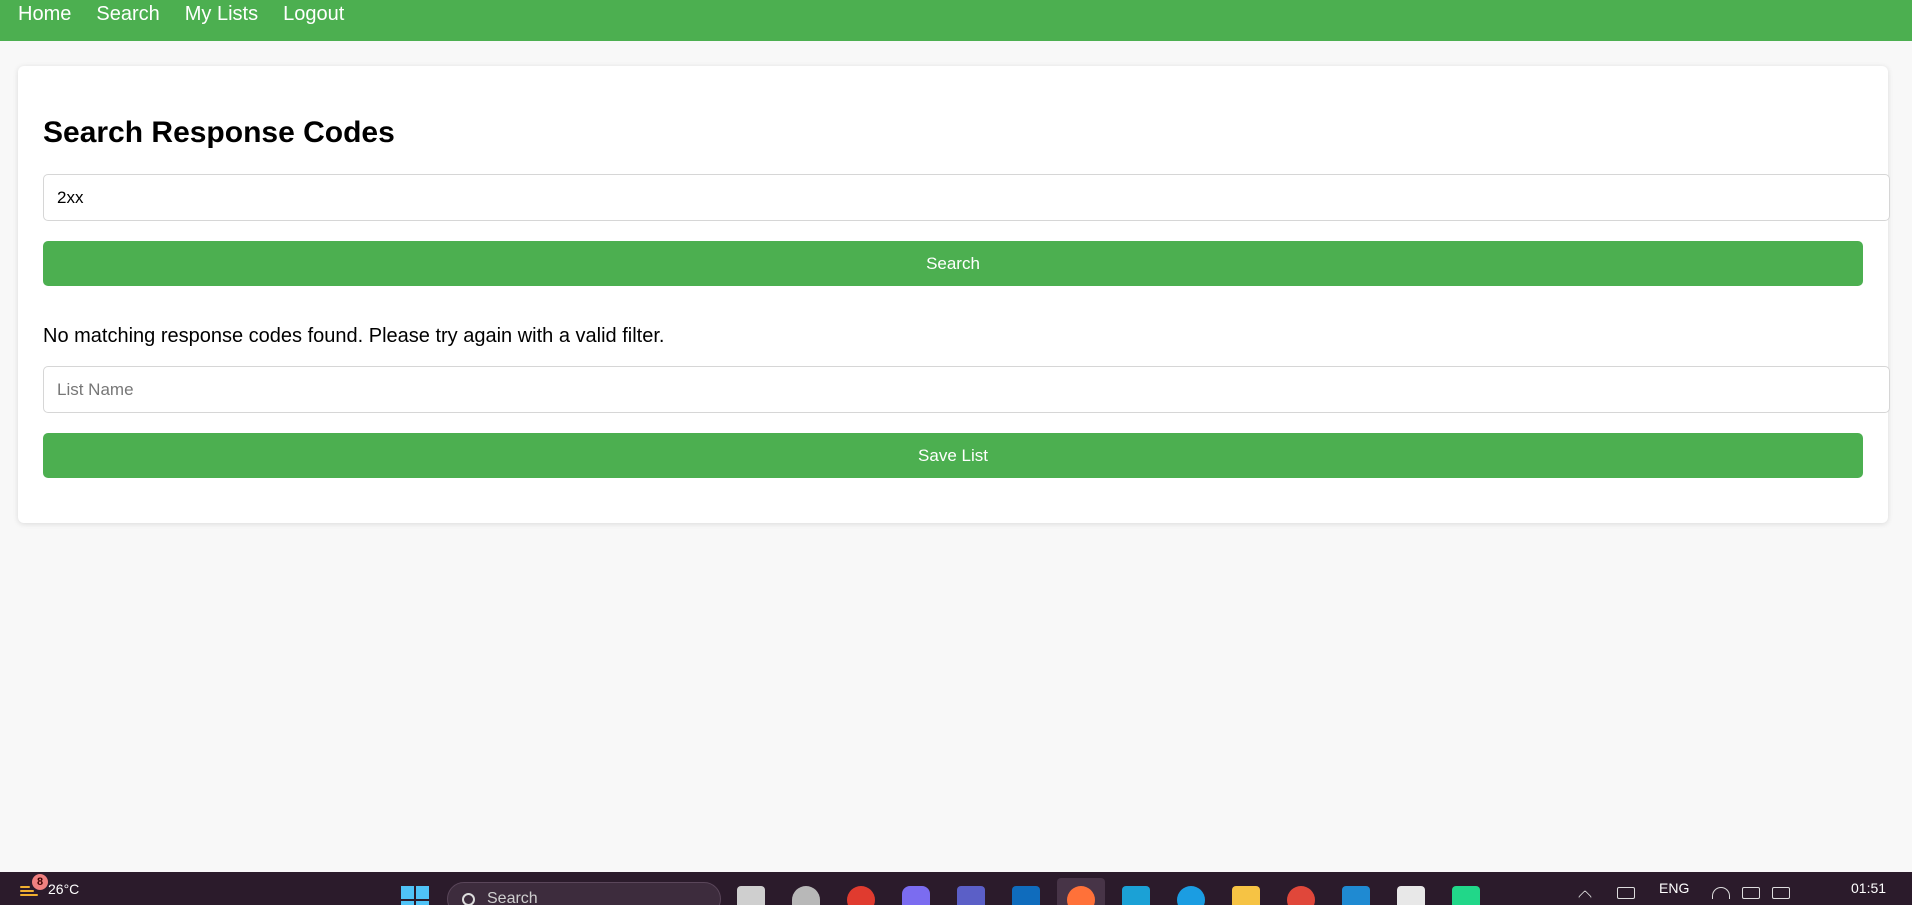 Image resolution: width=1912 pixels, height=905 pixels. What do you see at coordinates (1191, 895) in the screenshot?
I see `edge-icon` at bounding box center [1191, 895].